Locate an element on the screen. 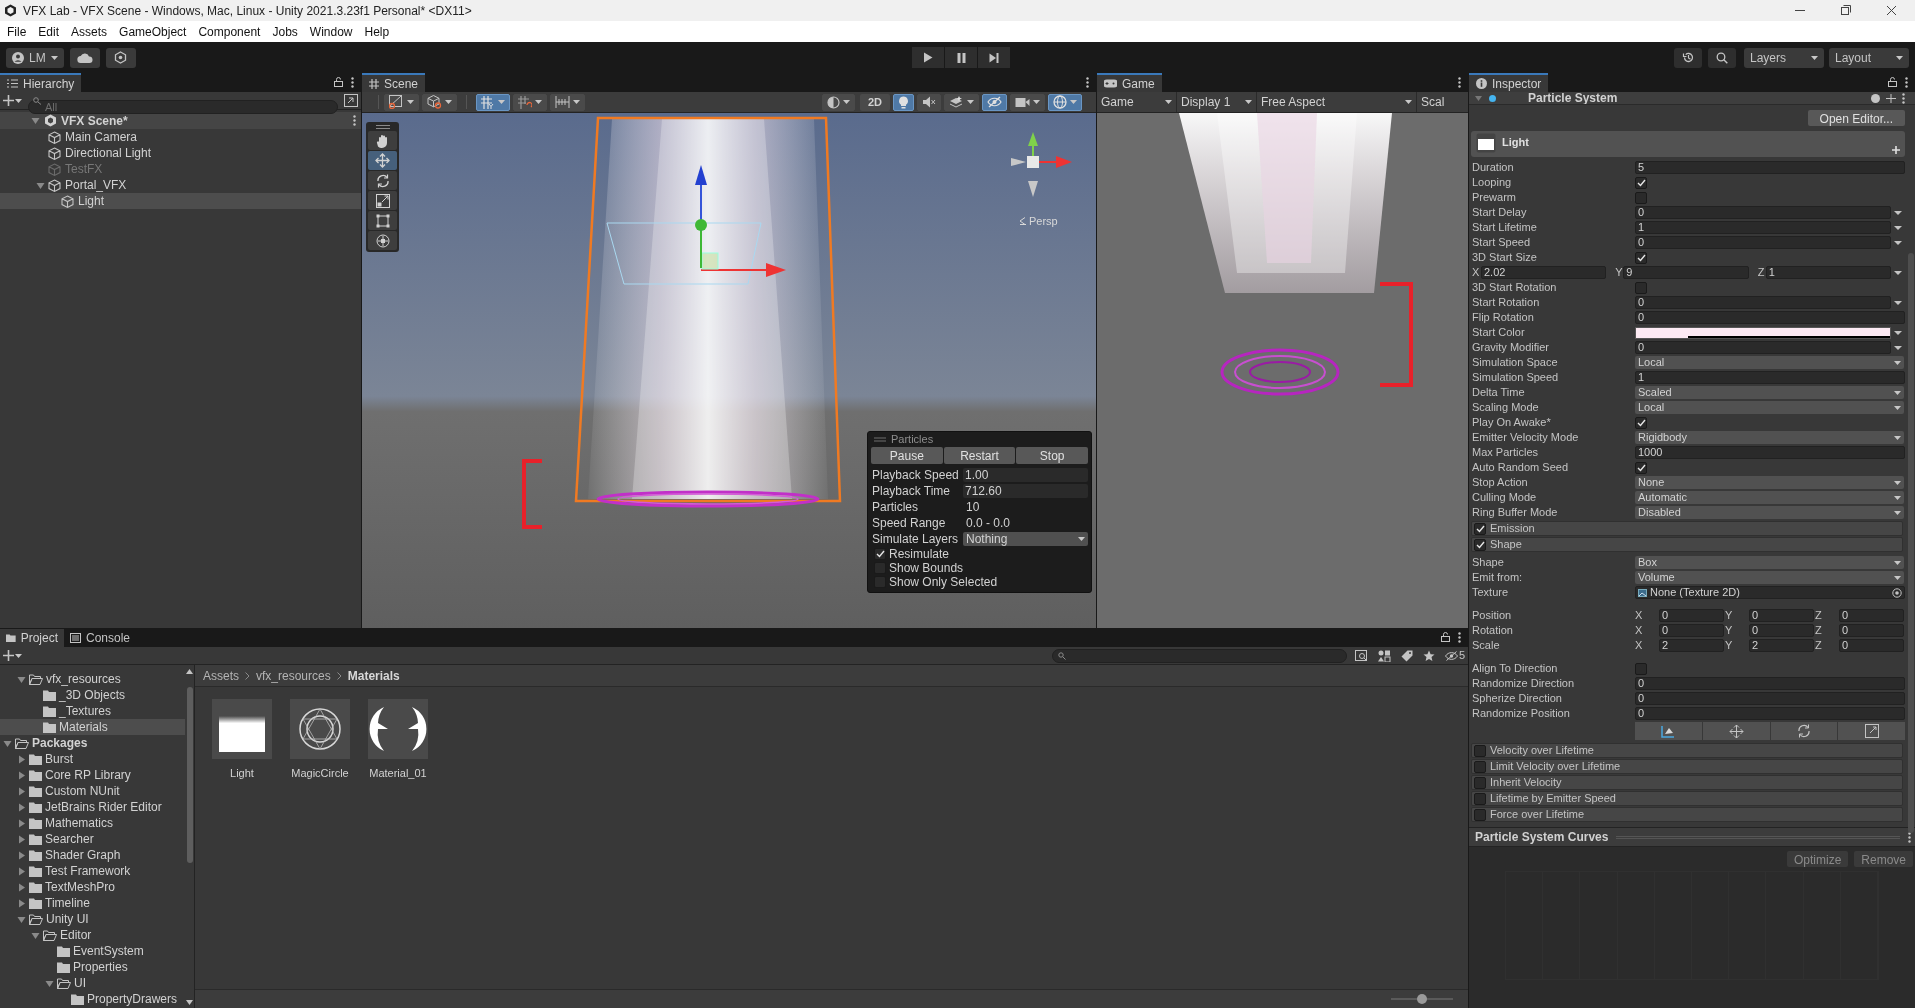 Image resolution: width=1915 pixels, height=1008 pixels. folder-item: Editor is located at coordinates (92, 935).